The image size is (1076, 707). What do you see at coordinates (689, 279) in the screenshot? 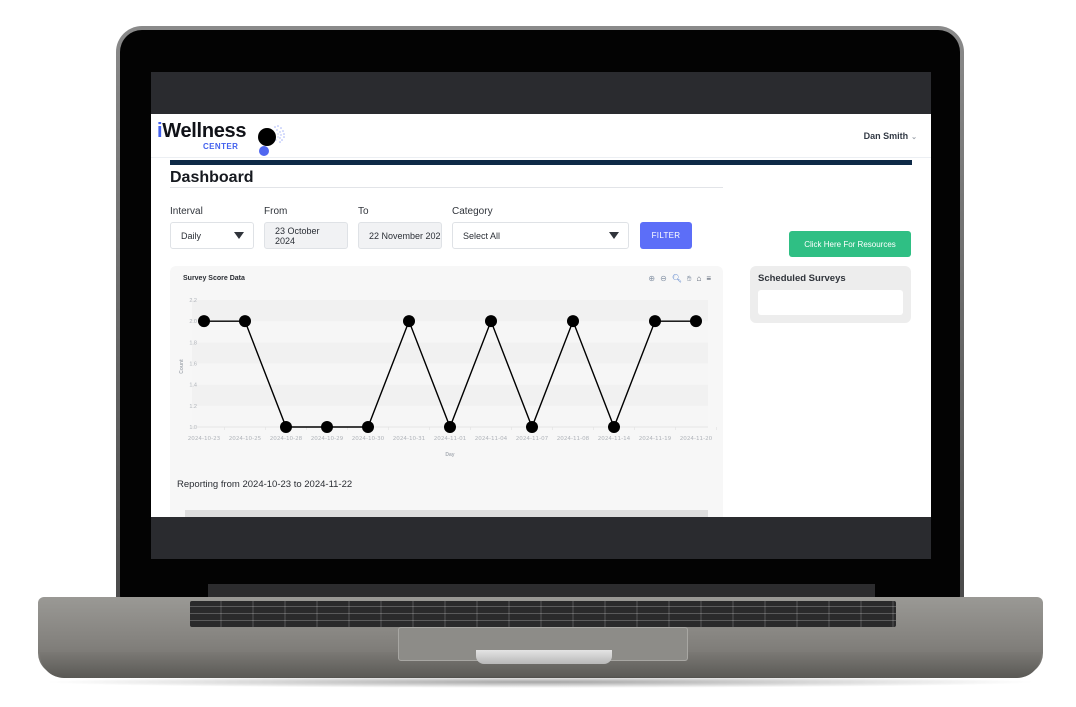
I see `pan-hand-icon: ✋︎` at bounding box center [689, 279].